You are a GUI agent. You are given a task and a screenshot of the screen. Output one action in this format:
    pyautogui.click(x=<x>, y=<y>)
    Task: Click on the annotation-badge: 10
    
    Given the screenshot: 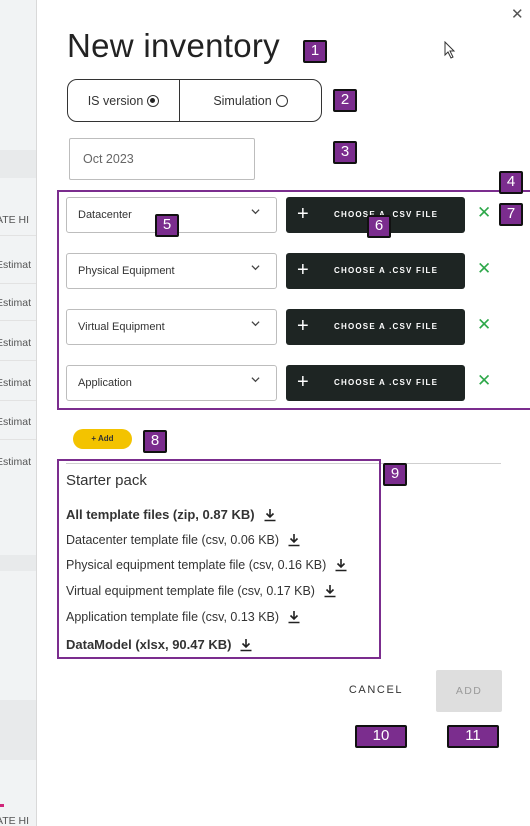 What is the action you would take?
    pyautogui.click(x=381, y=736)
    